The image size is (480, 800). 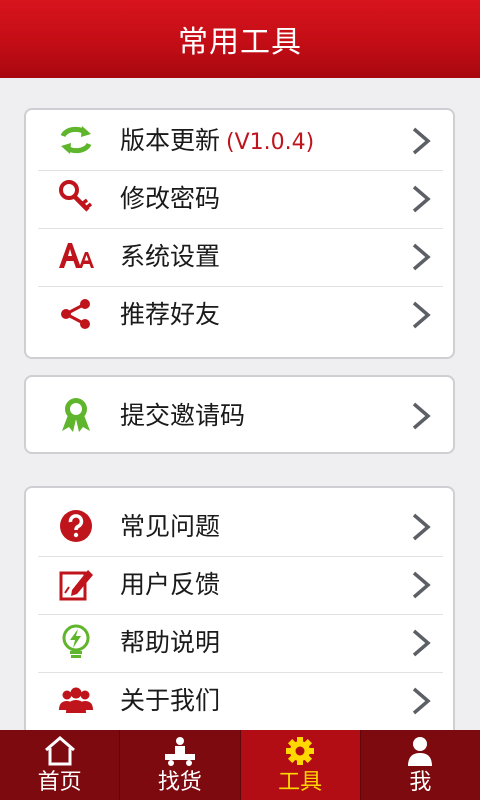 I want to click on list-item-version-update: 版本更新 (V1.0.4), so click(x=240, y=140).